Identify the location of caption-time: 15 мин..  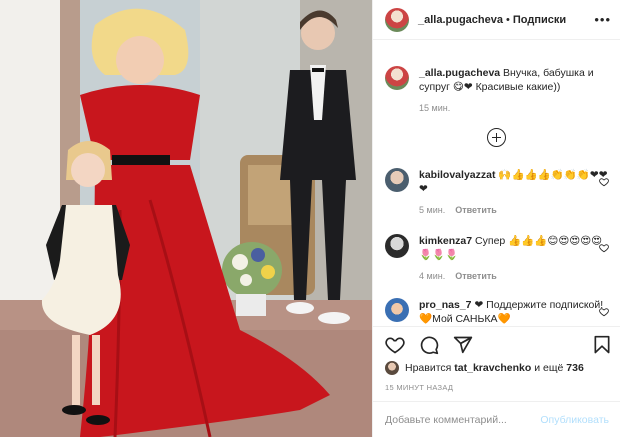
(434, 108).